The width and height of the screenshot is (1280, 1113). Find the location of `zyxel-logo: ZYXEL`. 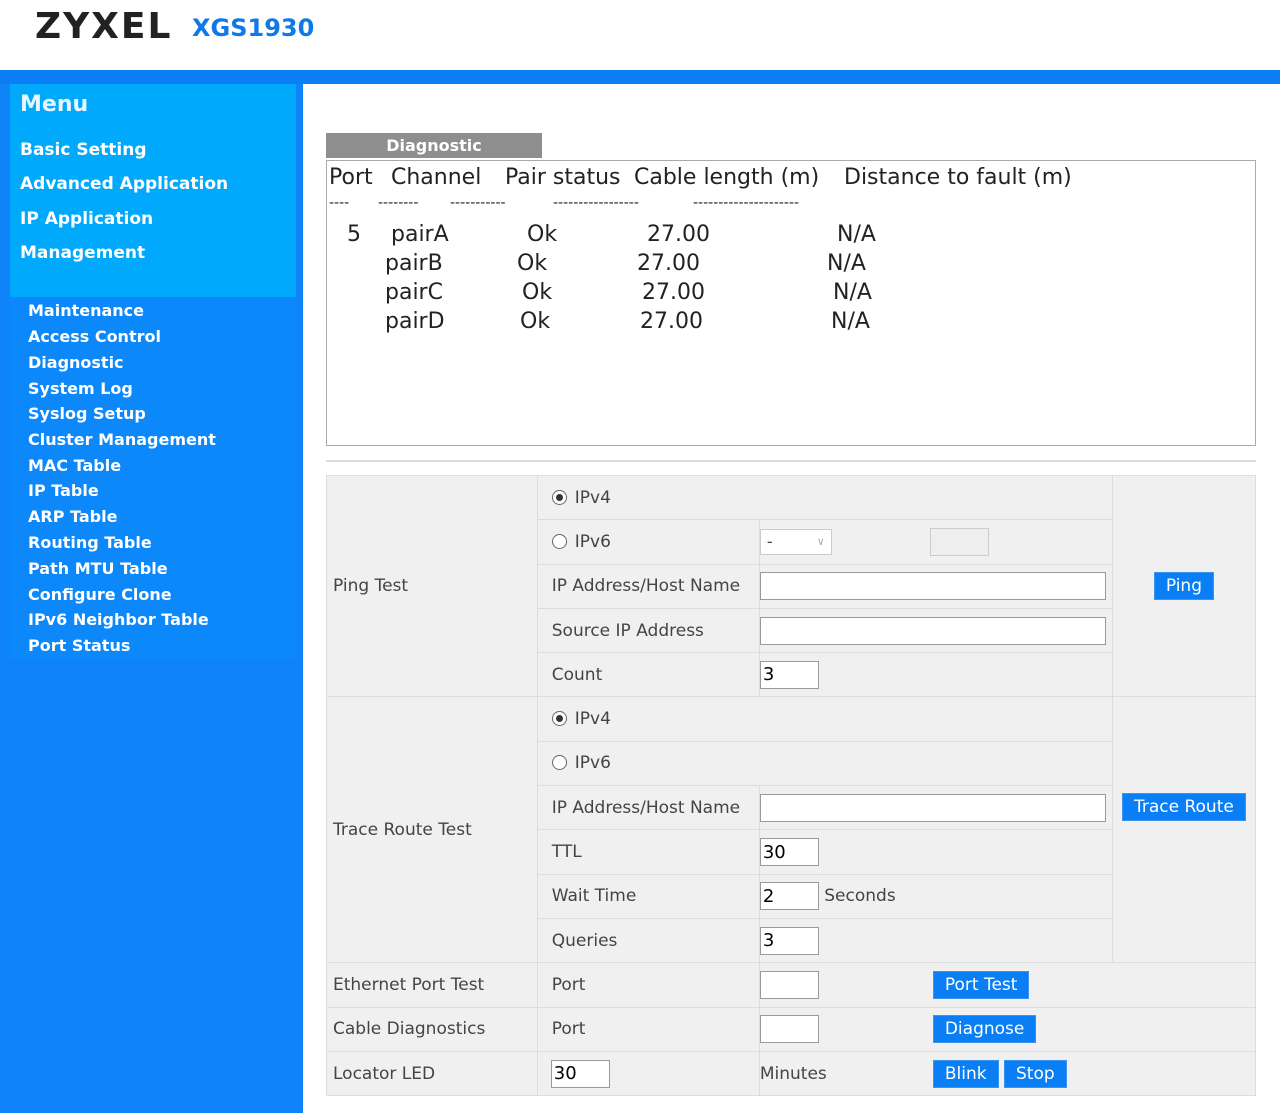

zyxel-logo: ZYXEL is located at coordinates (104, 26).